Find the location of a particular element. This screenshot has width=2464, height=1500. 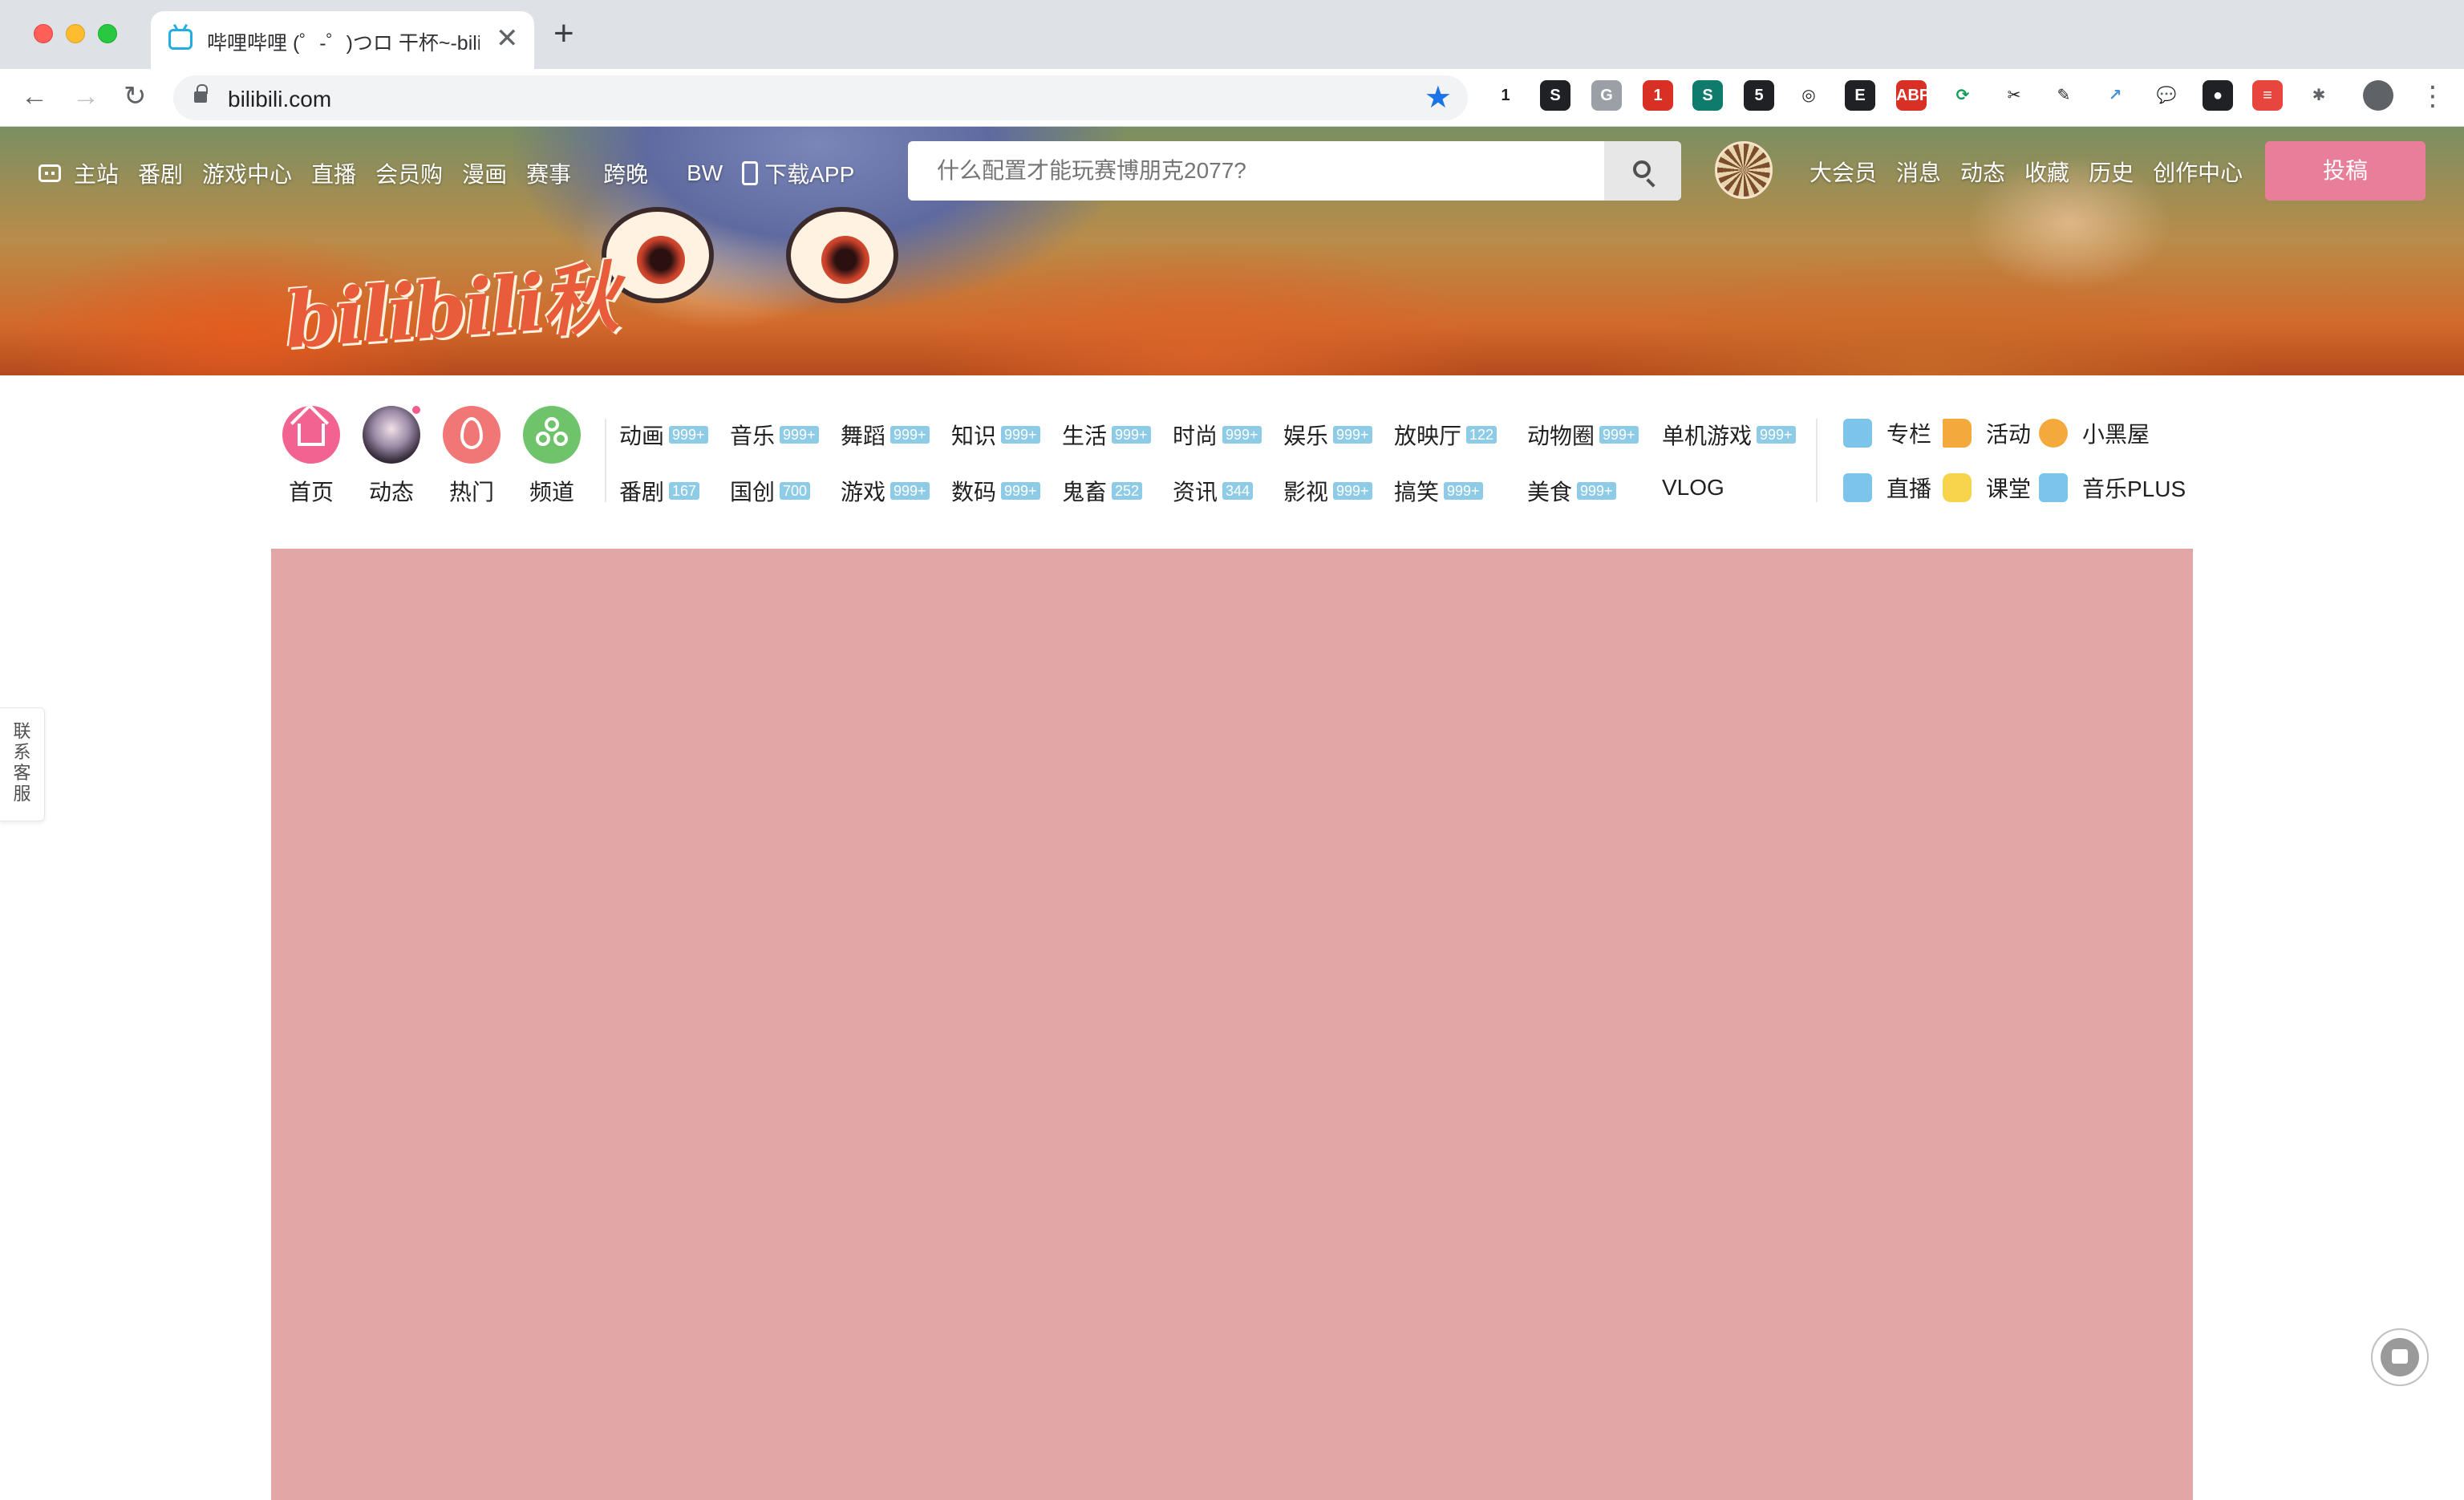

nav-download-app: 下载APP is located at coordinates (798, 173).